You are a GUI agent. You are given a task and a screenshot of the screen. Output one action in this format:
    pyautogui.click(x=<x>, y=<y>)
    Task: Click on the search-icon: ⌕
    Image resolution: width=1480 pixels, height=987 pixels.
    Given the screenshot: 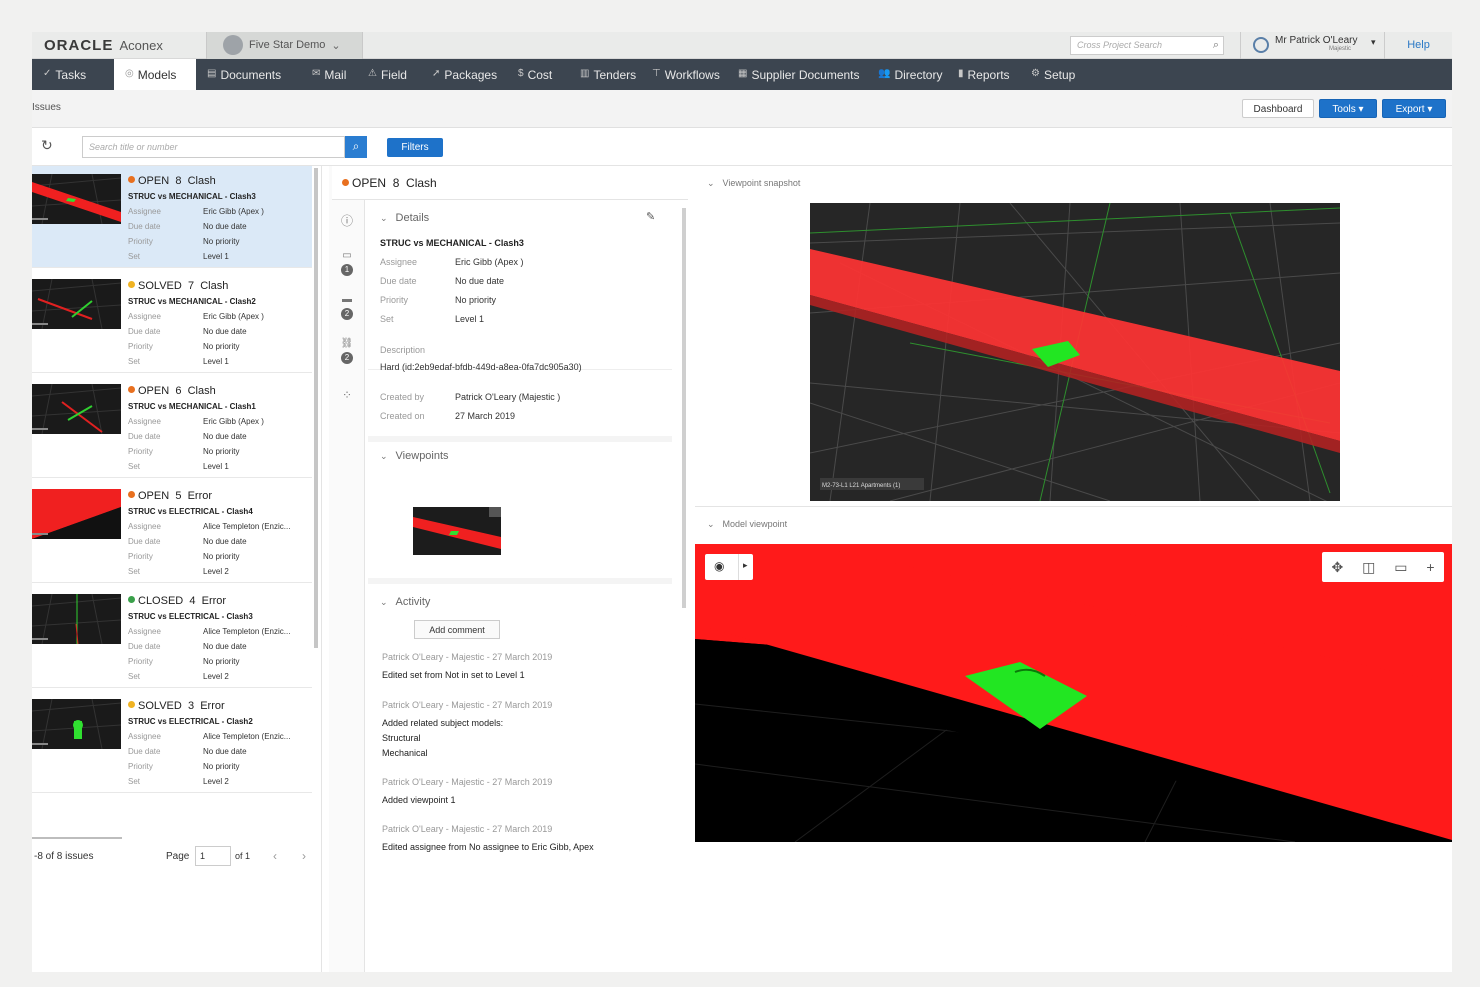 What is the action you would take?
    pyautogui.click(x=1216, y=45)
    